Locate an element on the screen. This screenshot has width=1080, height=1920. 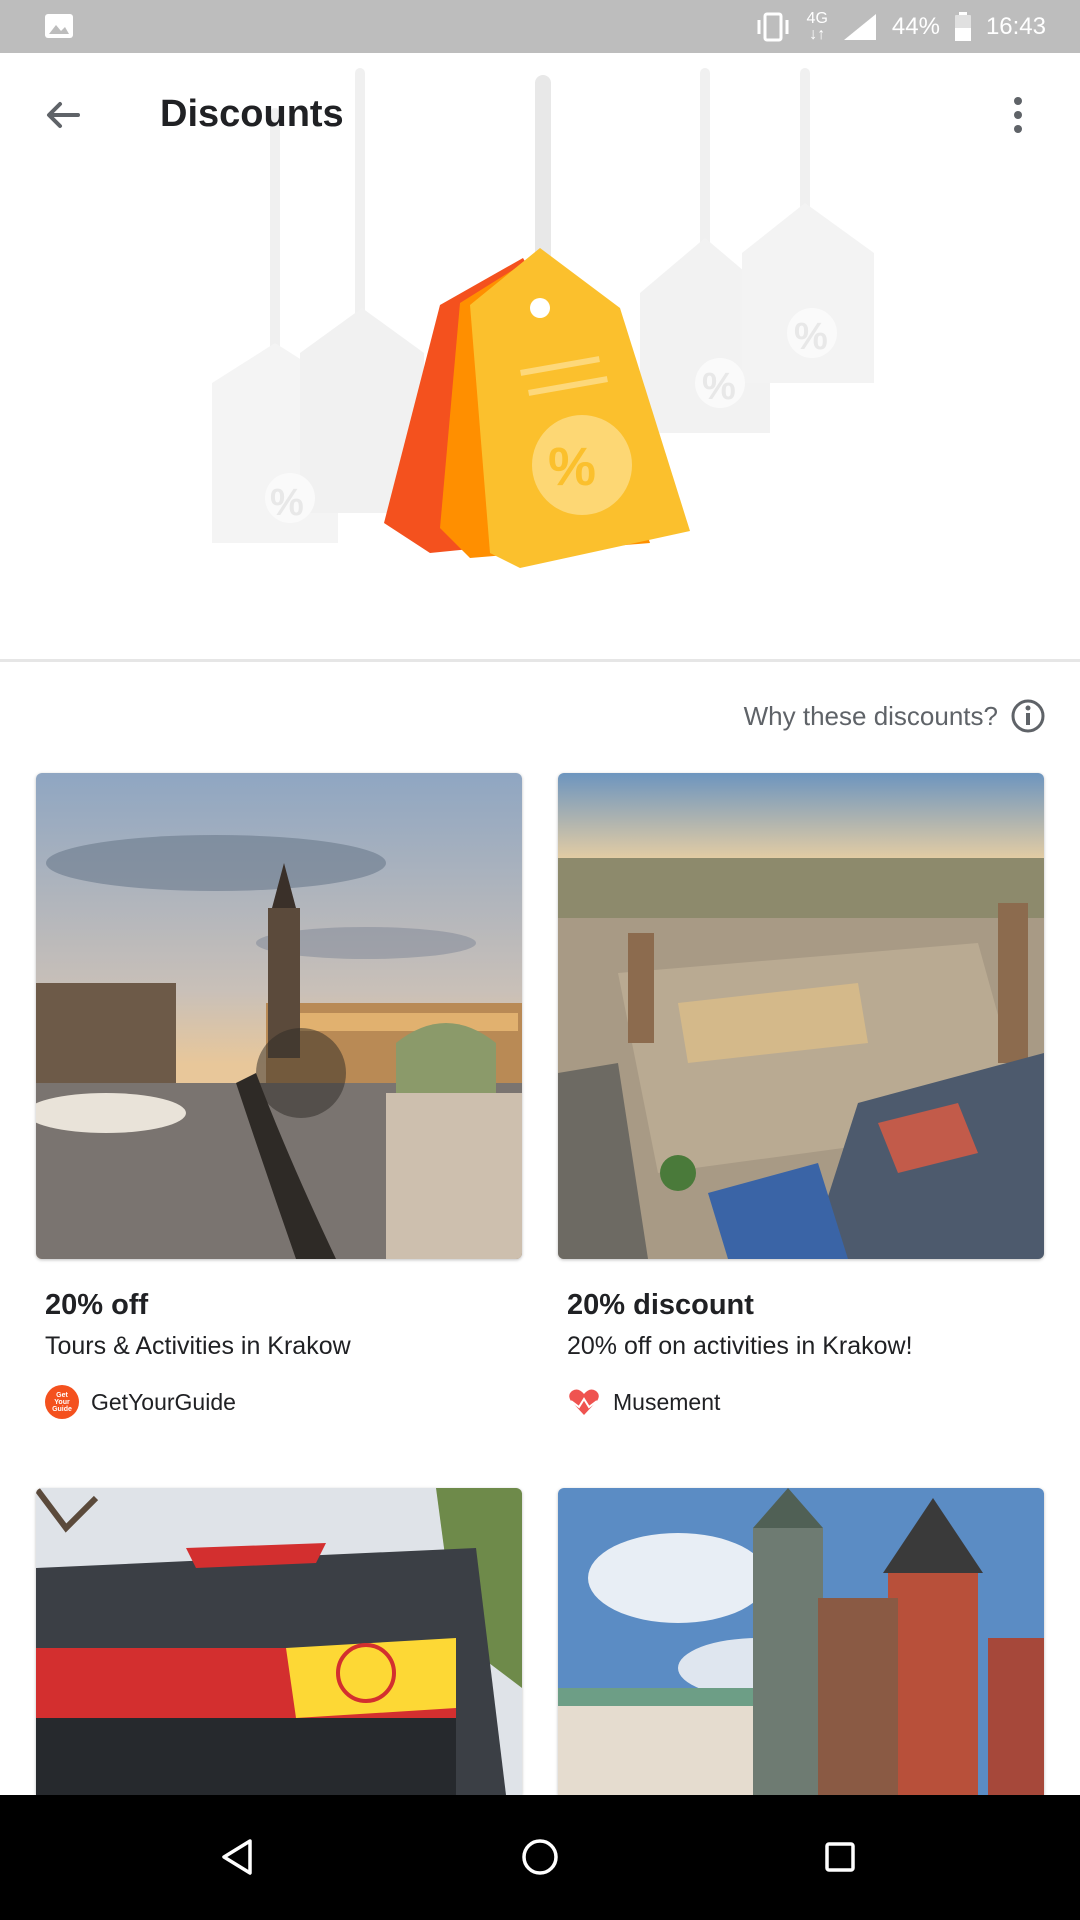
overflow-menu-button is located at coordinates (1018, 115).